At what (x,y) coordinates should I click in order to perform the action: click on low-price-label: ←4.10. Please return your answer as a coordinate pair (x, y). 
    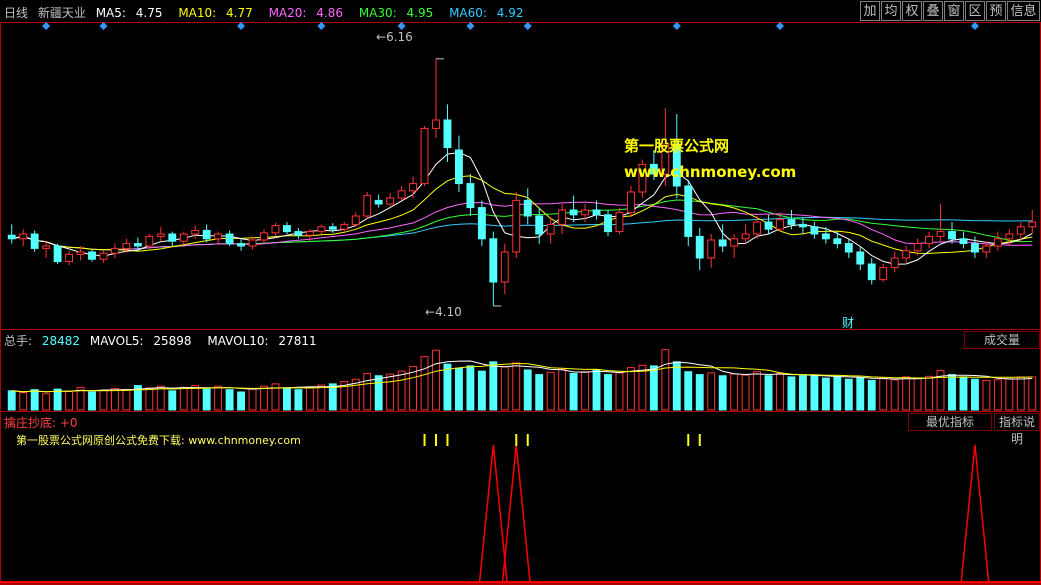
    Looking at the image, I should click on (443, 312).